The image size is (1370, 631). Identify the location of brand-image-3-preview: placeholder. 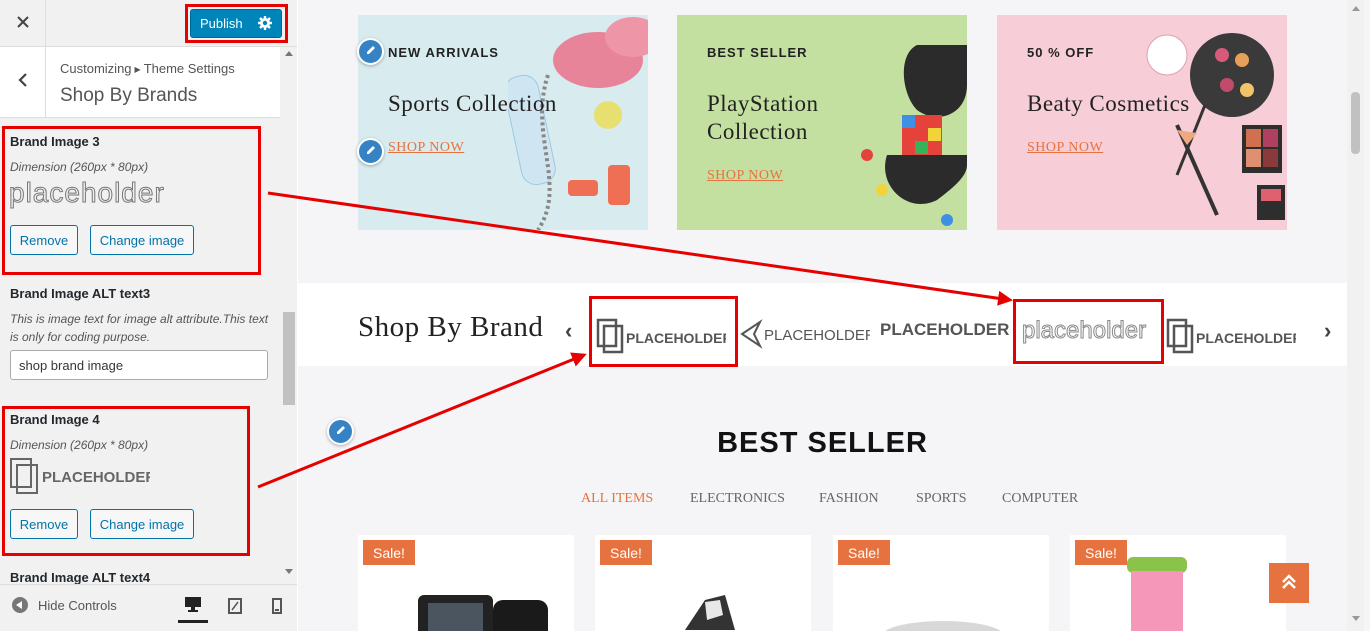
(96, 193).